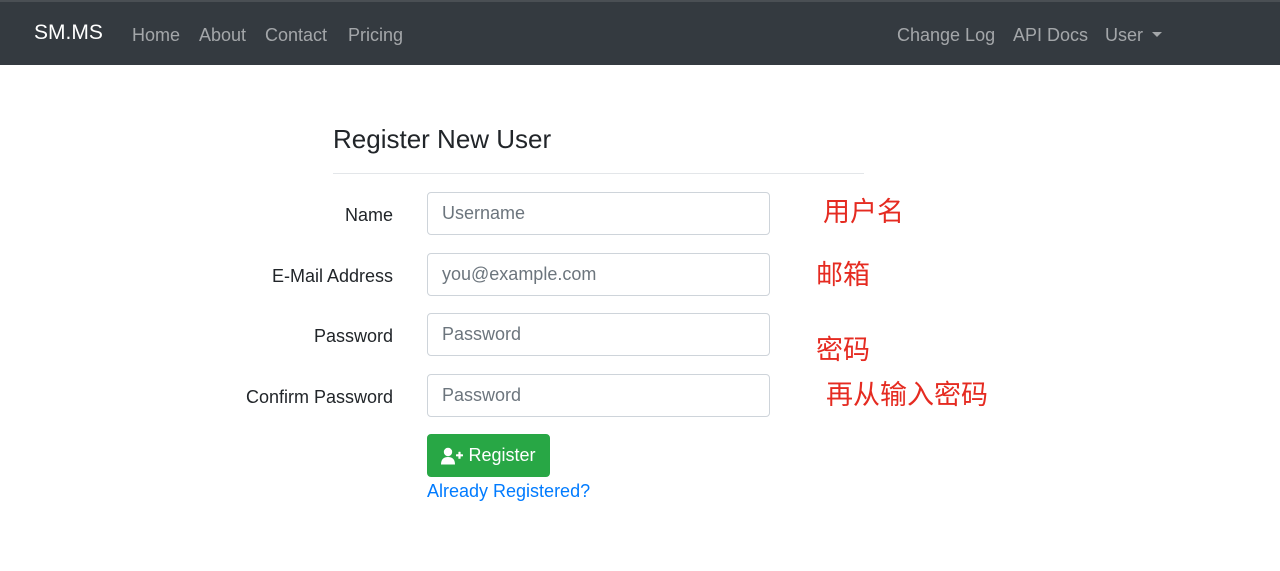 The image size is (1280, 571). What do you see at coordinates (843, 275) in the screenshot?
I see `email-annotation: 邮箱` at bounding box center [843, 275].